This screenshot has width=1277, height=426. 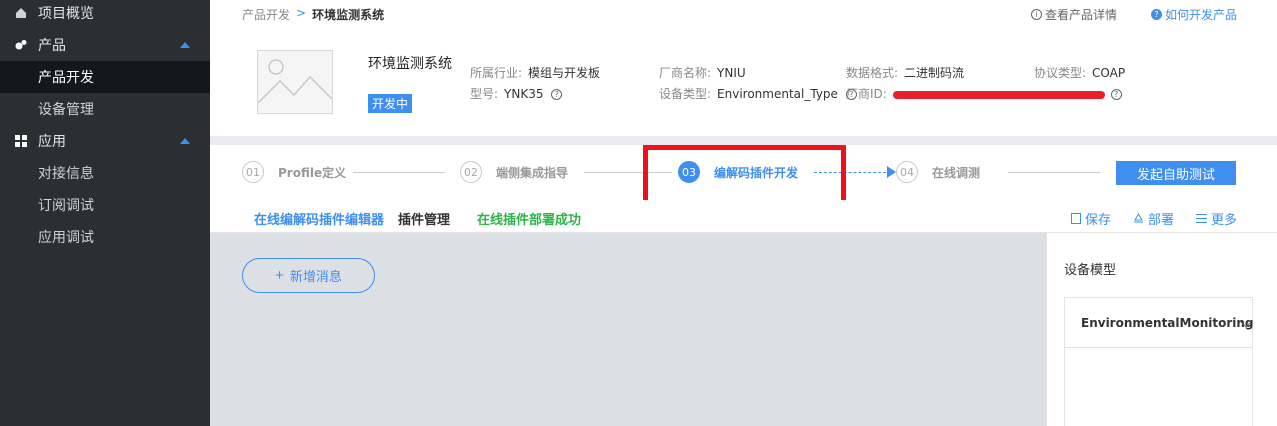 I want to click on field-value: YNIU, so click(x=731, y=73).